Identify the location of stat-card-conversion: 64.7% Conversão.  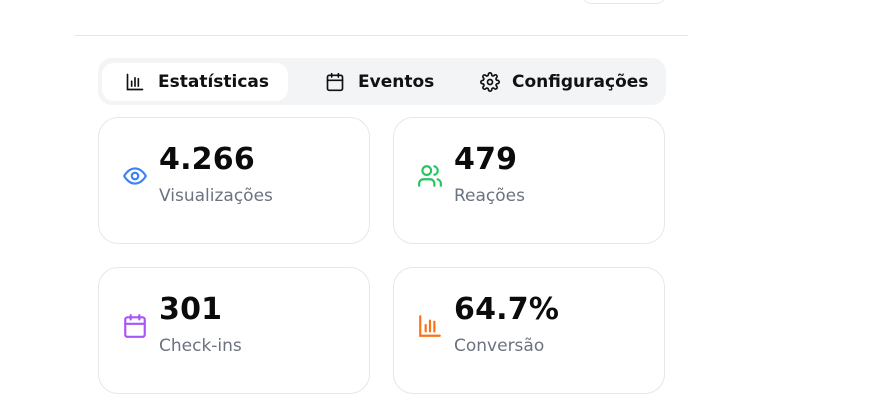
(529, 330).